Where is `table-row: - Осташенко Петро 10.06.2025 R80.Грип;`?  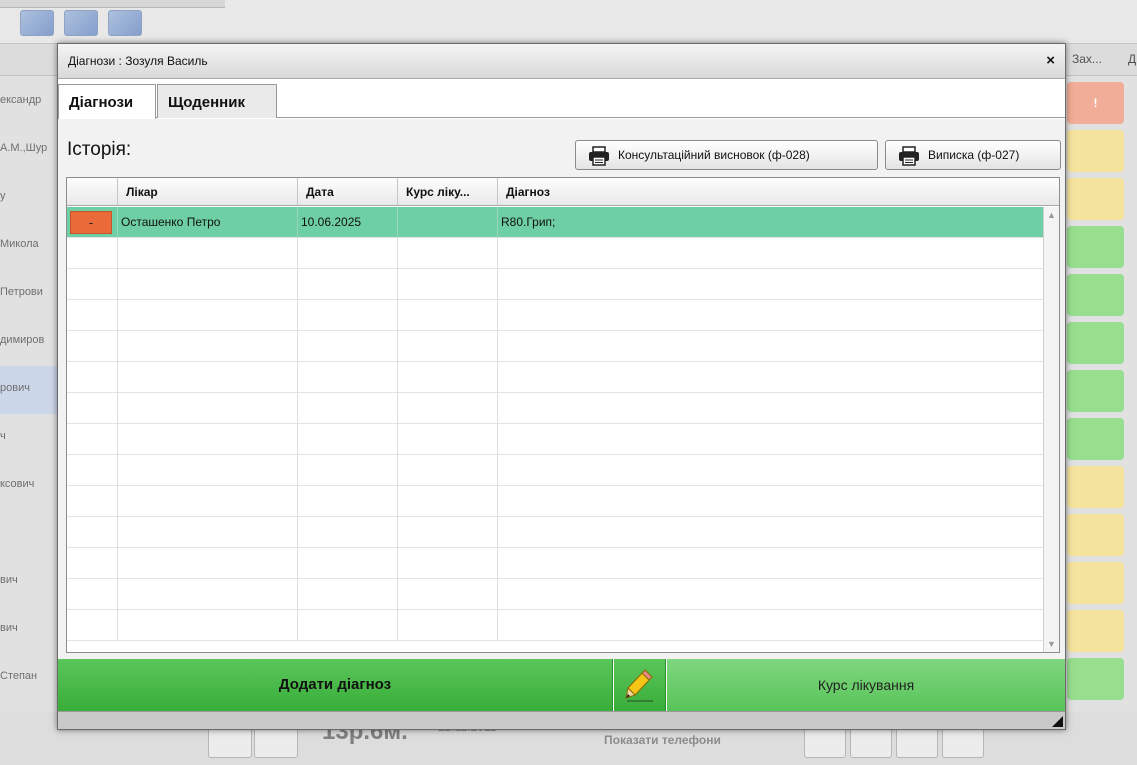
table-row: - Осташенко Петро 10.06.2025 R80.Грип; is located at coordinates (555, 222).